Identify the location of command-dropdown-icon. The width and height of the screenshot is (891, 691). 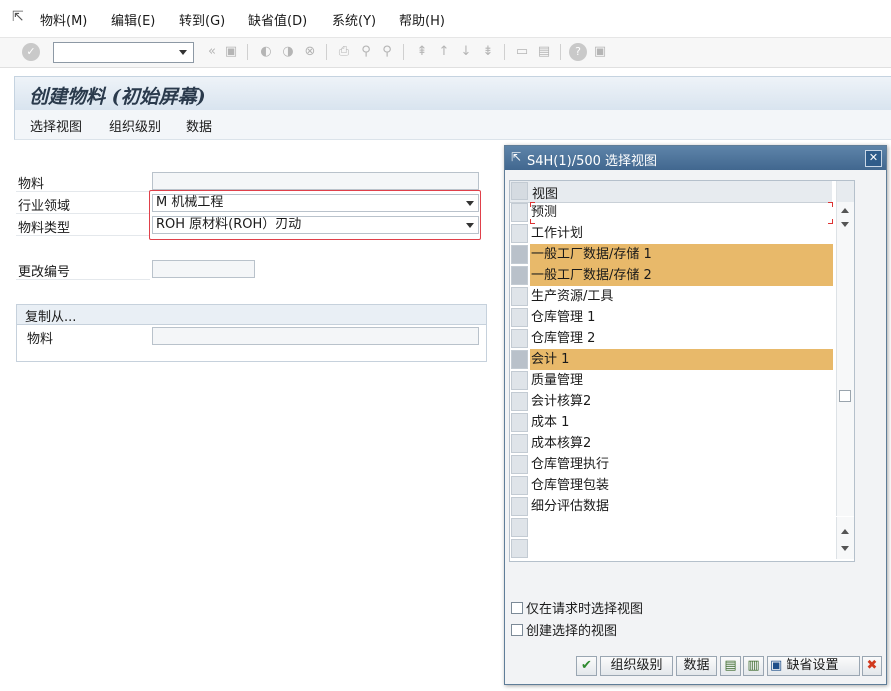
(183, 52).